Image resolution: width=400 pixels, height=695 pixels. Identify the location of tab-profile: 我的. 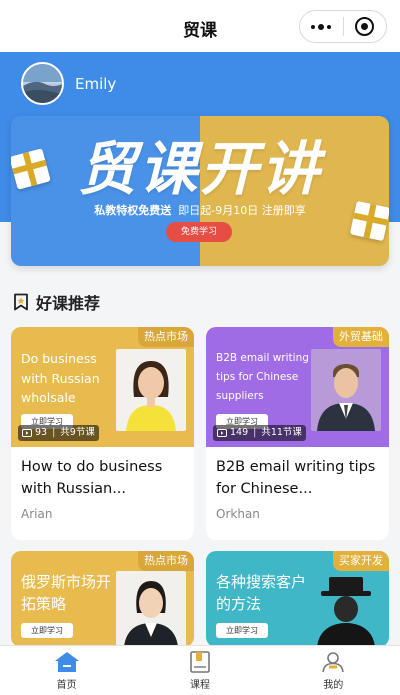
(333, 670).